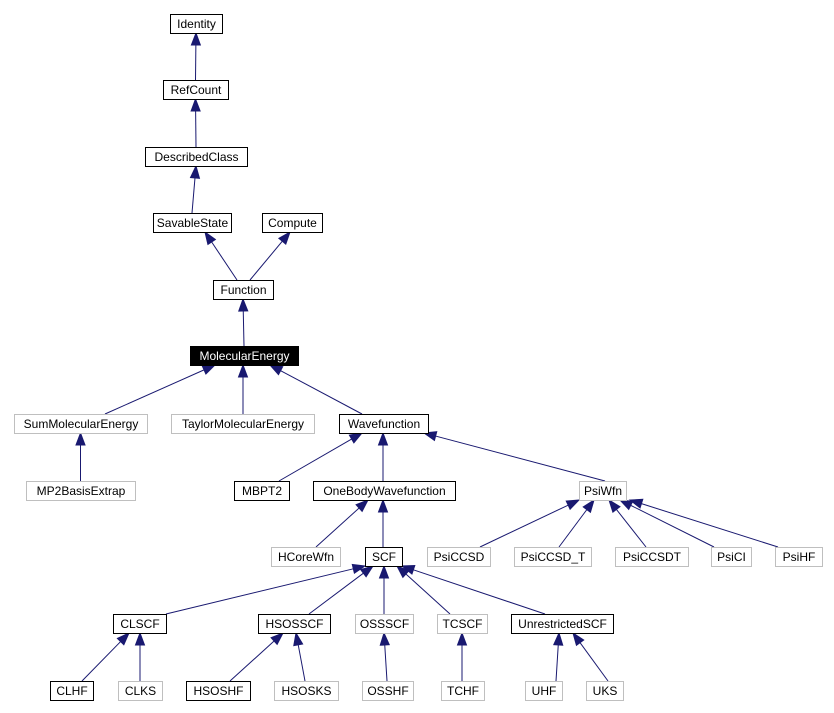 The image size is (834, 713). I want to click on class-node-ossscf: OSSSCF, so click(384, 624).